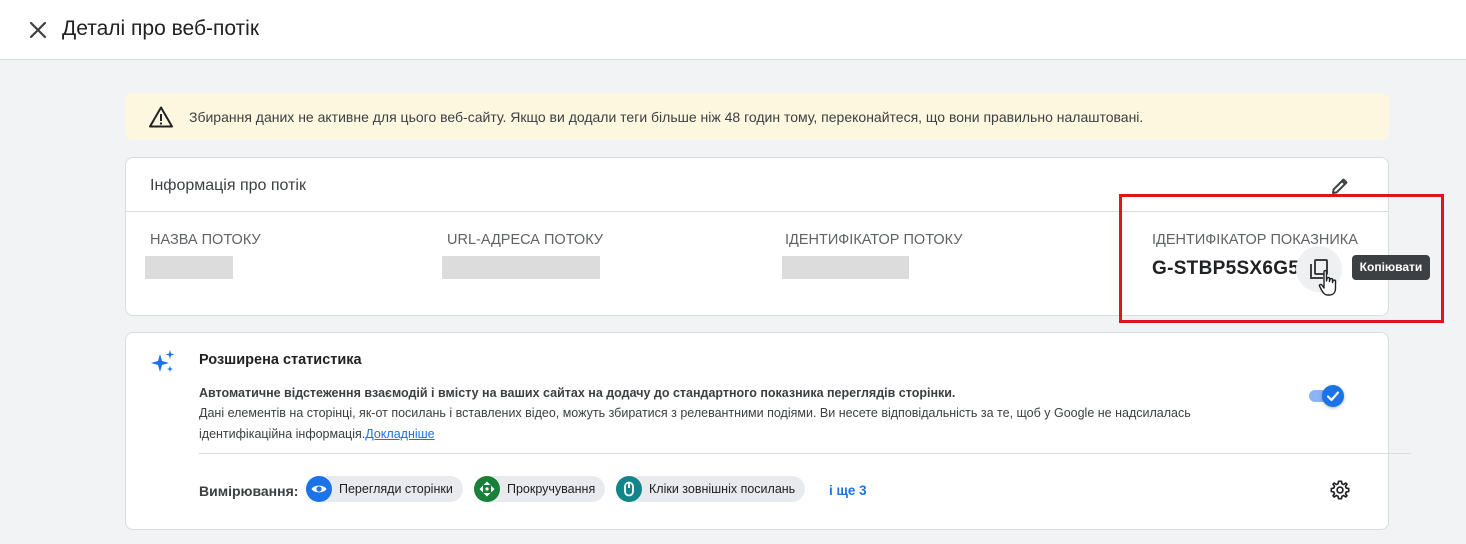 This screenshot has width=1466, height=544. Describe the element at coordinates (205, 240) in the screenshot. I see `stream-name-label: НАЗВА ПОТОКУ` at that location.